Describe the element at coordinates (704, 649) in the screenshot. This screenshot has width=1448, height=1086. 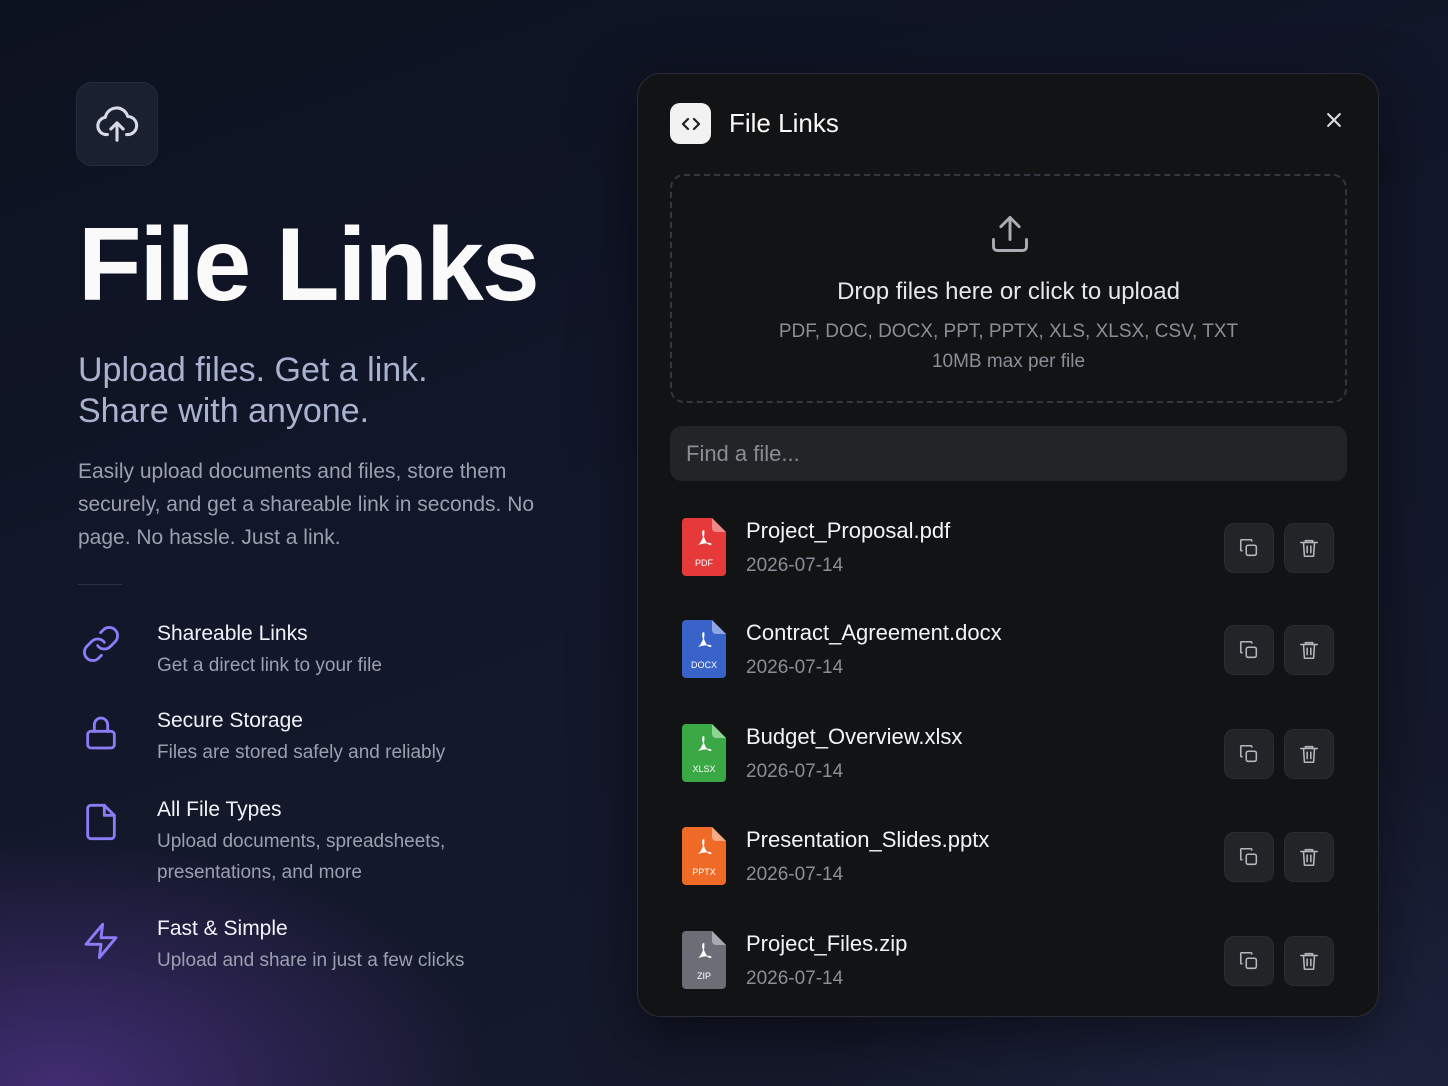
I see `docx-file-icon: DOCX` at that location.